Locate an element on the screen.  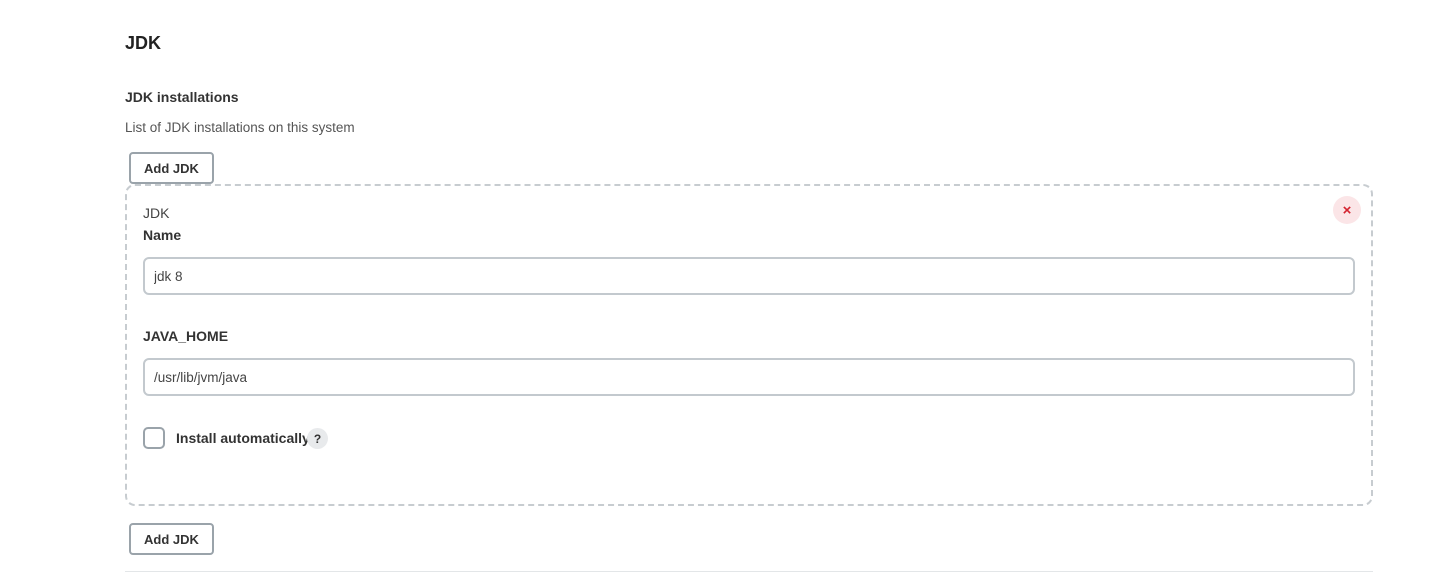
jdk-item-header: JDK is located at coordinates (156, 213).